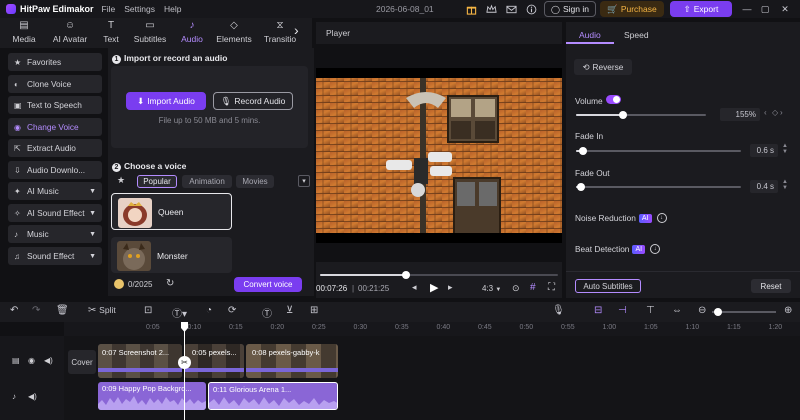 This screenshot has width=800, height=420. I want to click on snap-icon: ⊤, so click(650, 310).